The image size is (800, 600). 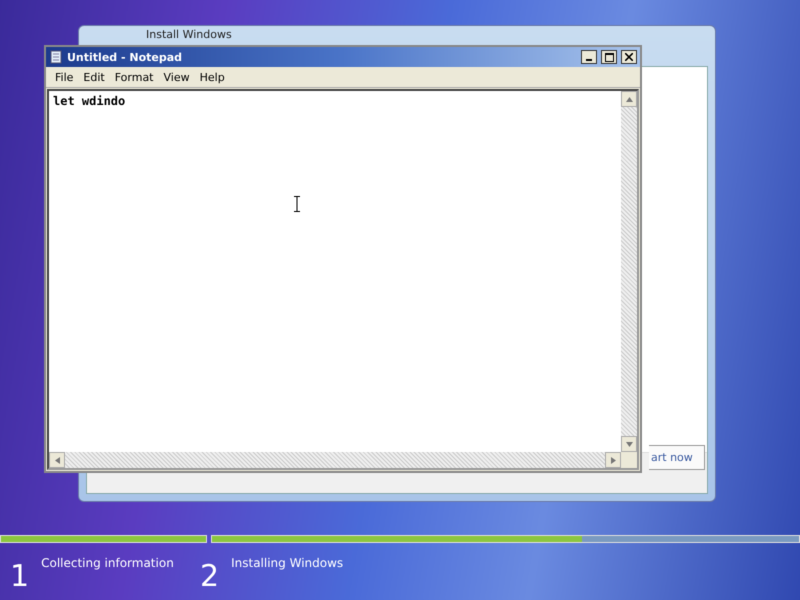 What do you see at coordinates (56, 57) in the screenshot?
I see `notepad-icon` at bounding box center [56, 57].